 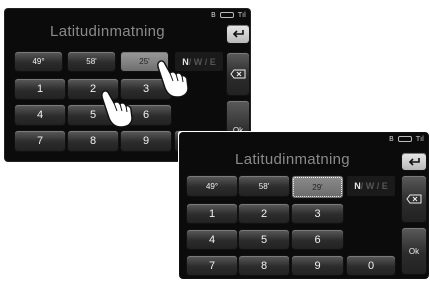 What do you see at coordinates (264, 213) in the screenshot?
I see `key-2: 2` at bounding box center [264, 213].